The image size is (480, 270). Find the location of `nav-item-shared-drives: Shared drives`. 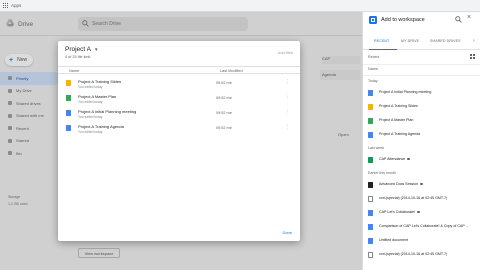

nav-item-shared-drives: Shared drives is located at coordinates (30, 103).